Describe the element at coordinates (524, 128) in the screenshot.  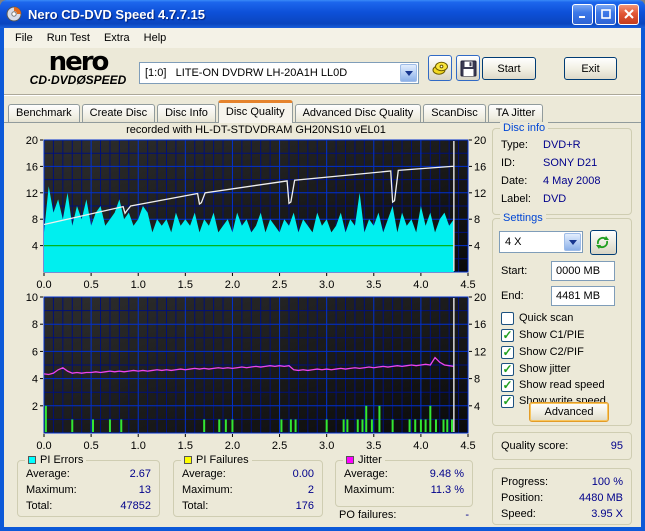
I see `disc-info-title: Disc info` at that location.